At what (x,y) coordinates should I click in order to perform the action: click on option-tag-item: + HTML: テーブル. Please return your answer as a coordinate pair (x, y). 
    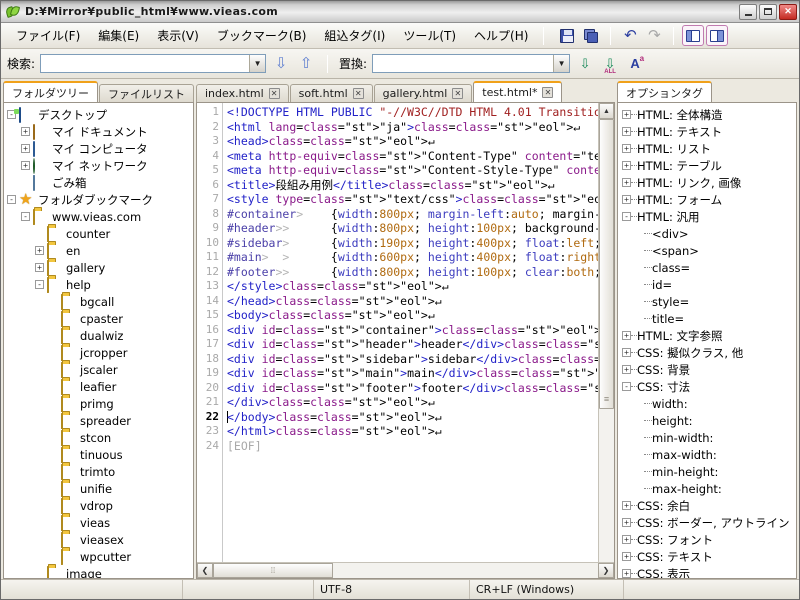
    Looking at the image, I should click on (709, 165).